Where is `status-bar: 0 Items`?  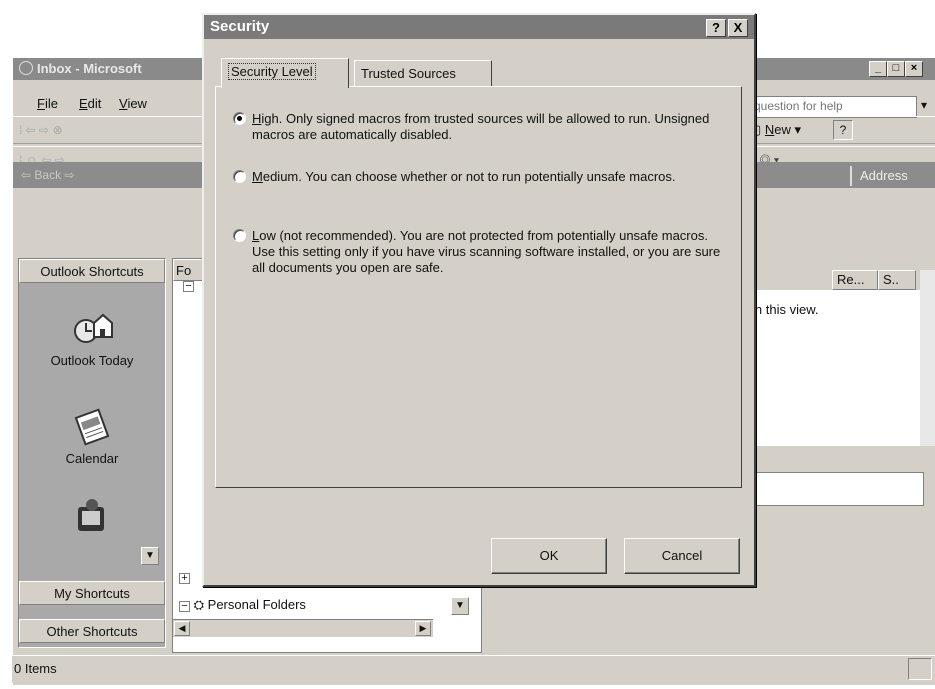
status-bar: 0 Items is located at coordinates (473, 669).